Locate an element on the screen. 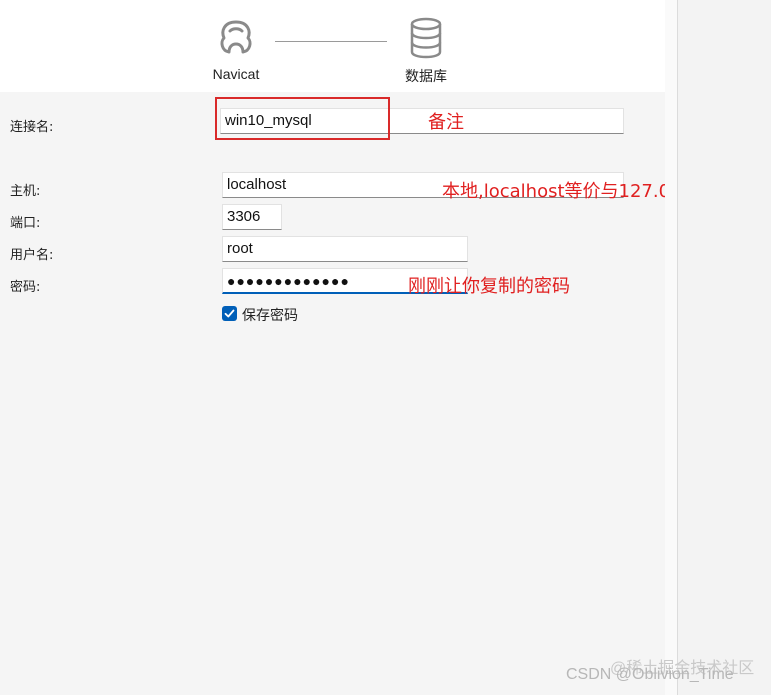 Image resolution: width=771 pixels, height=695 pixels. step-label-database: 数据库 is located at coordinates (426, 76).